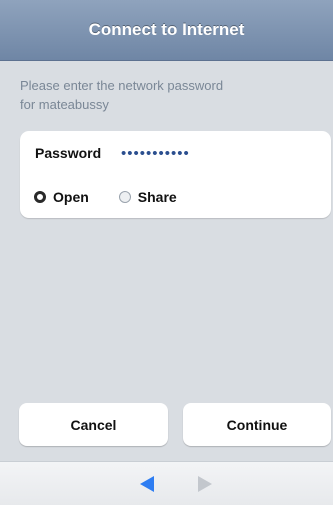 Image resolution: width=333 pixels, height=505 pixels. I want to click on radio-open: Open, so click(61, 197).